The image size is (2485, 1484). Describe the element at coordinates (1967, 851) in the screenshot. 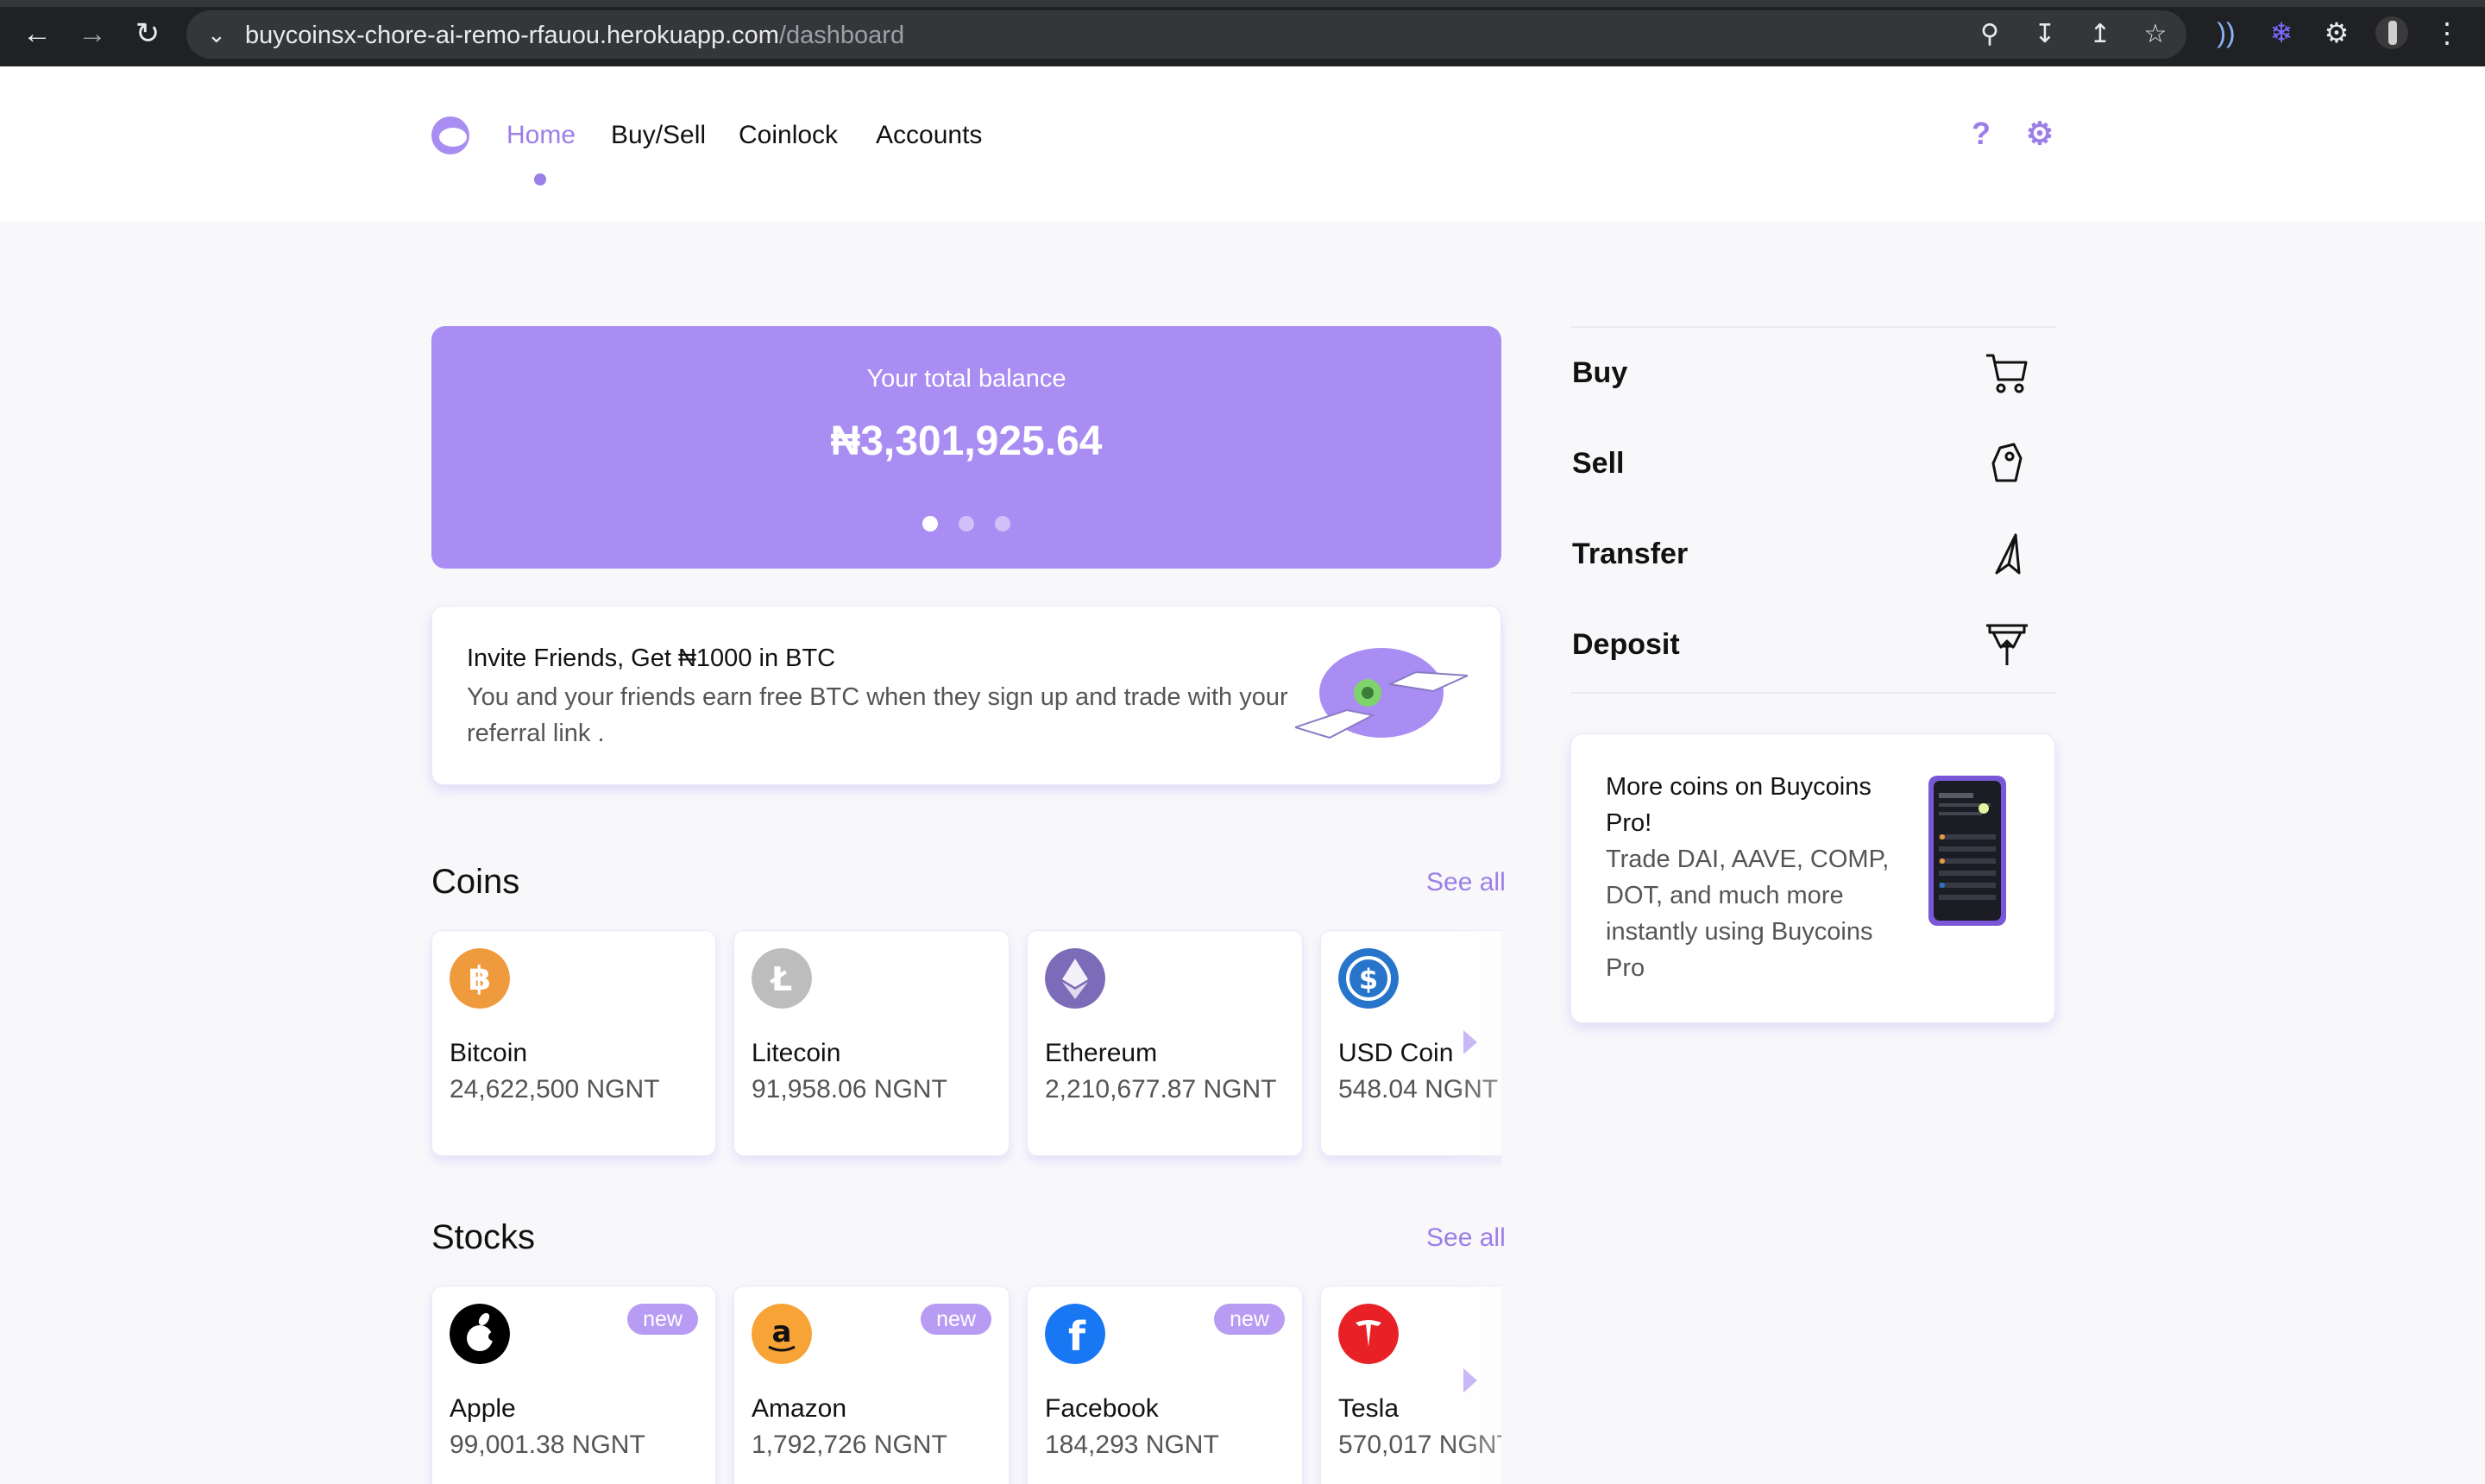

I see `phone-illustration` at that location.